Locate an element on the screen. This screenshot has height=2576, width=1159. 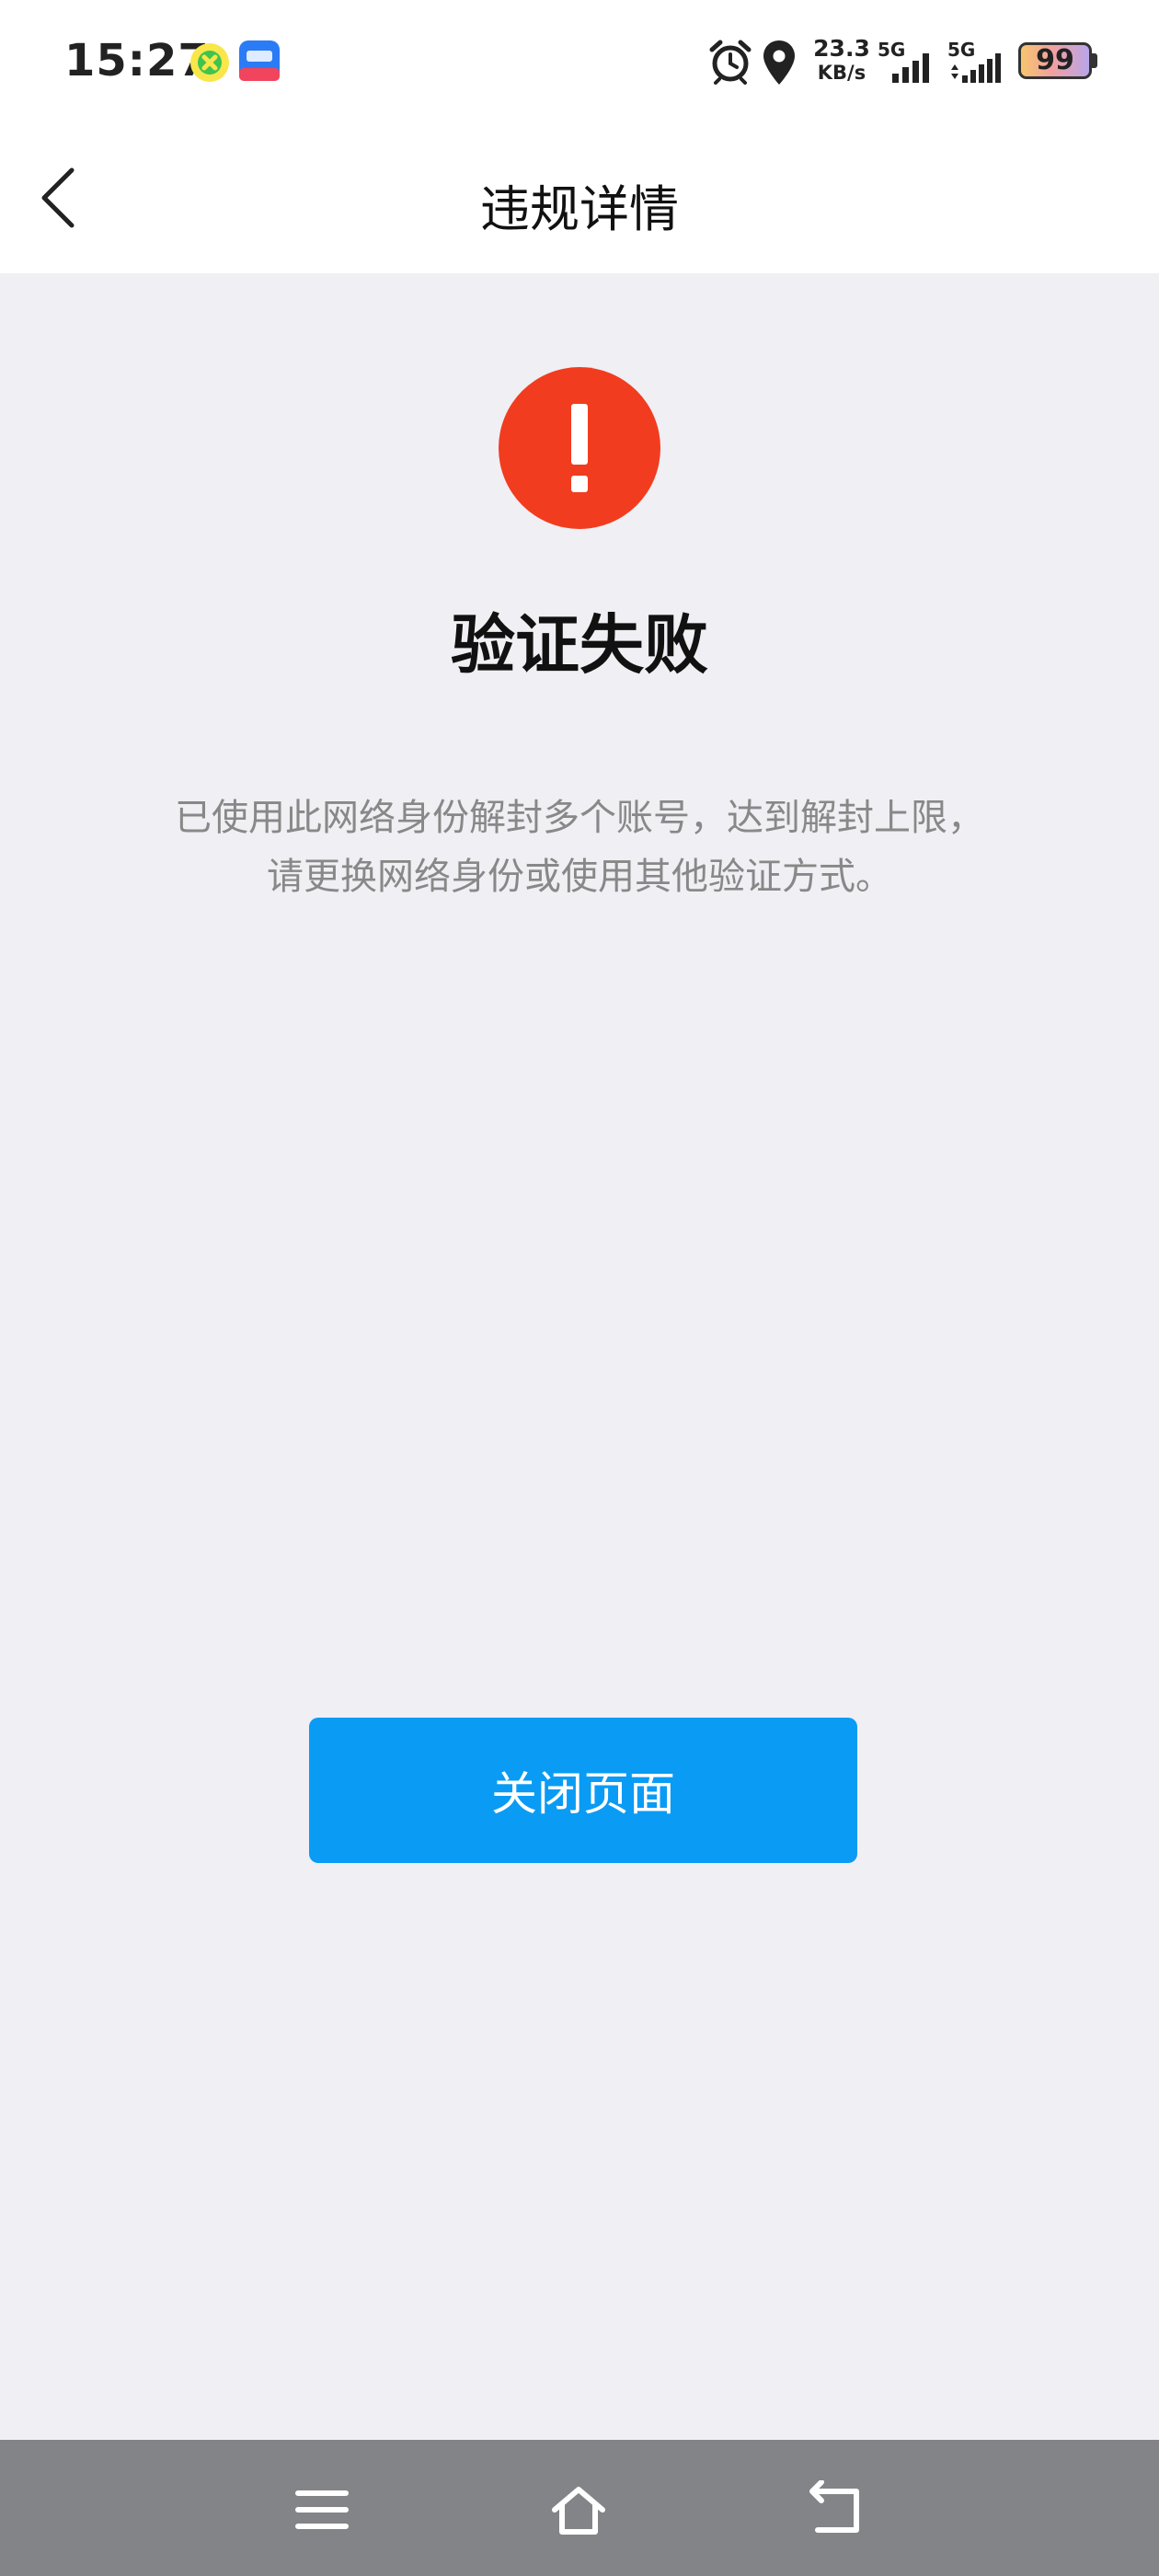
status-bar: 15:27 23.3 KB/s 5G 5G 99 is located at coordinates (579, 62).